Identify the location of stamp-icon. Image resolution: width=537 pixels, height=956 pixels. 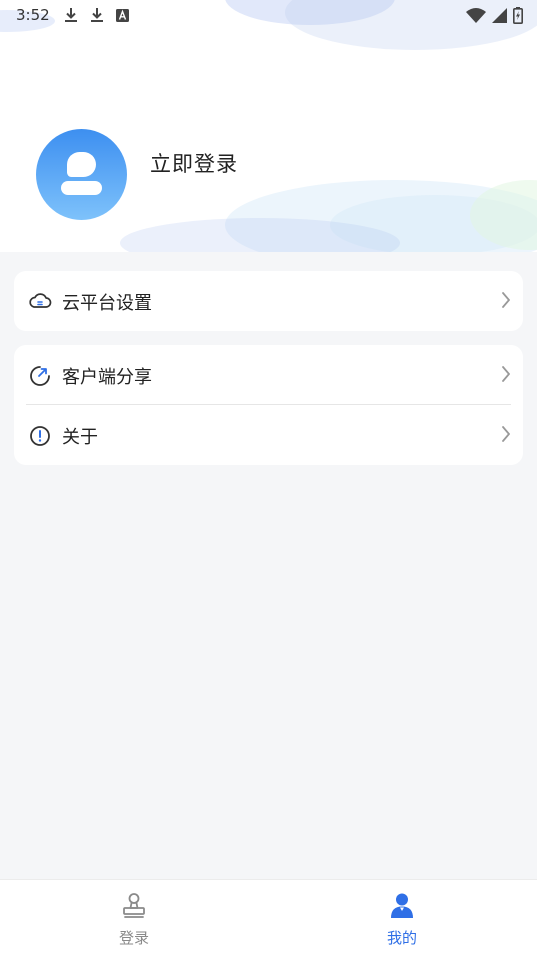
(134, 906).